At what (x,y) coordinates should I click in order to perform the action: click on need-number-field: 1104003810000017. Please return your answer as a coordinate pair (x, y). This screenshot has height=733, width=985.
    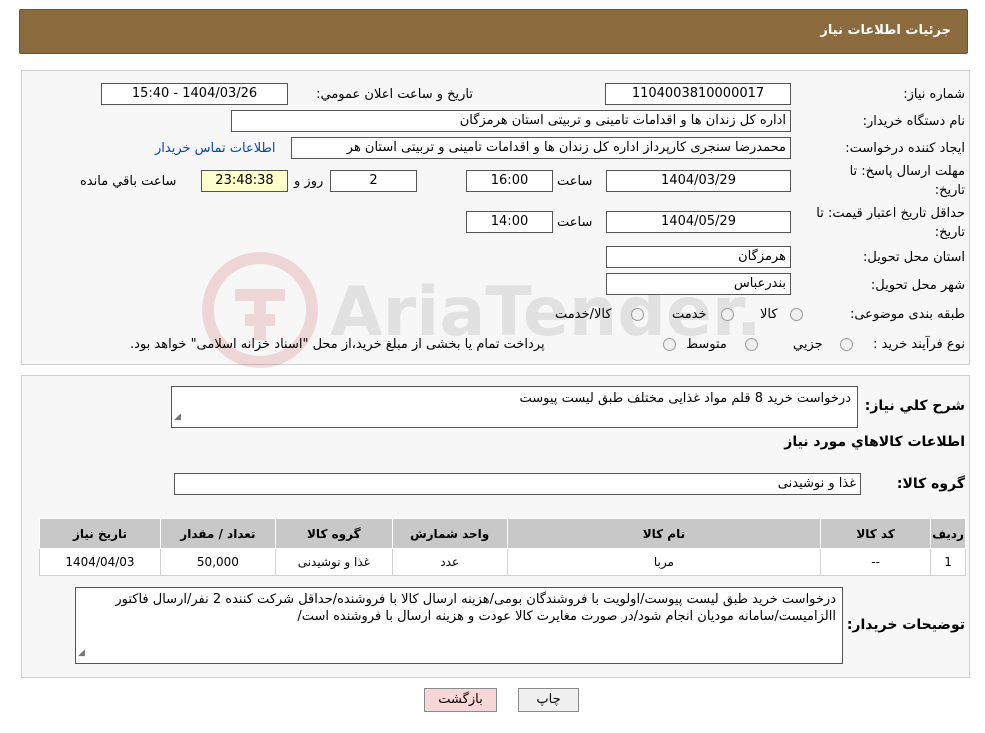
    Looking at the image, I should click on (698, 94).